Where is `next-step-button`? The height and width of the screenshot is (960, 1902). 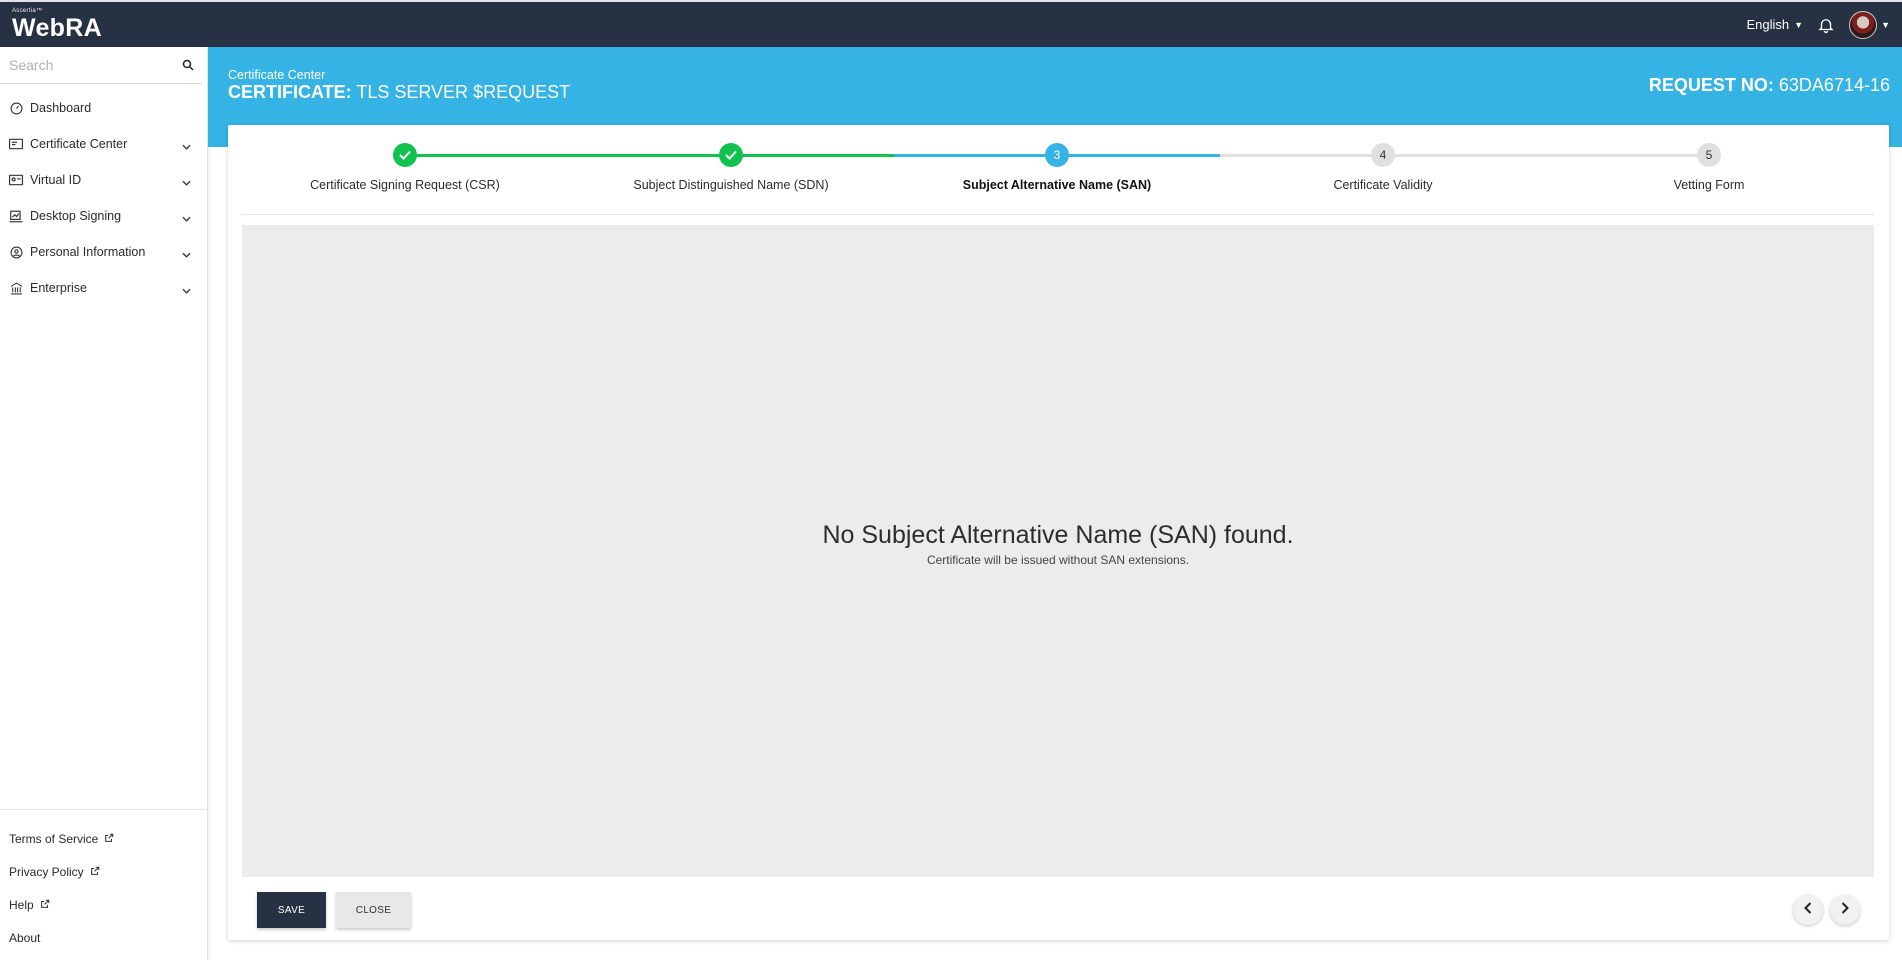
next-step-button is located at coordinates (1845, 910).